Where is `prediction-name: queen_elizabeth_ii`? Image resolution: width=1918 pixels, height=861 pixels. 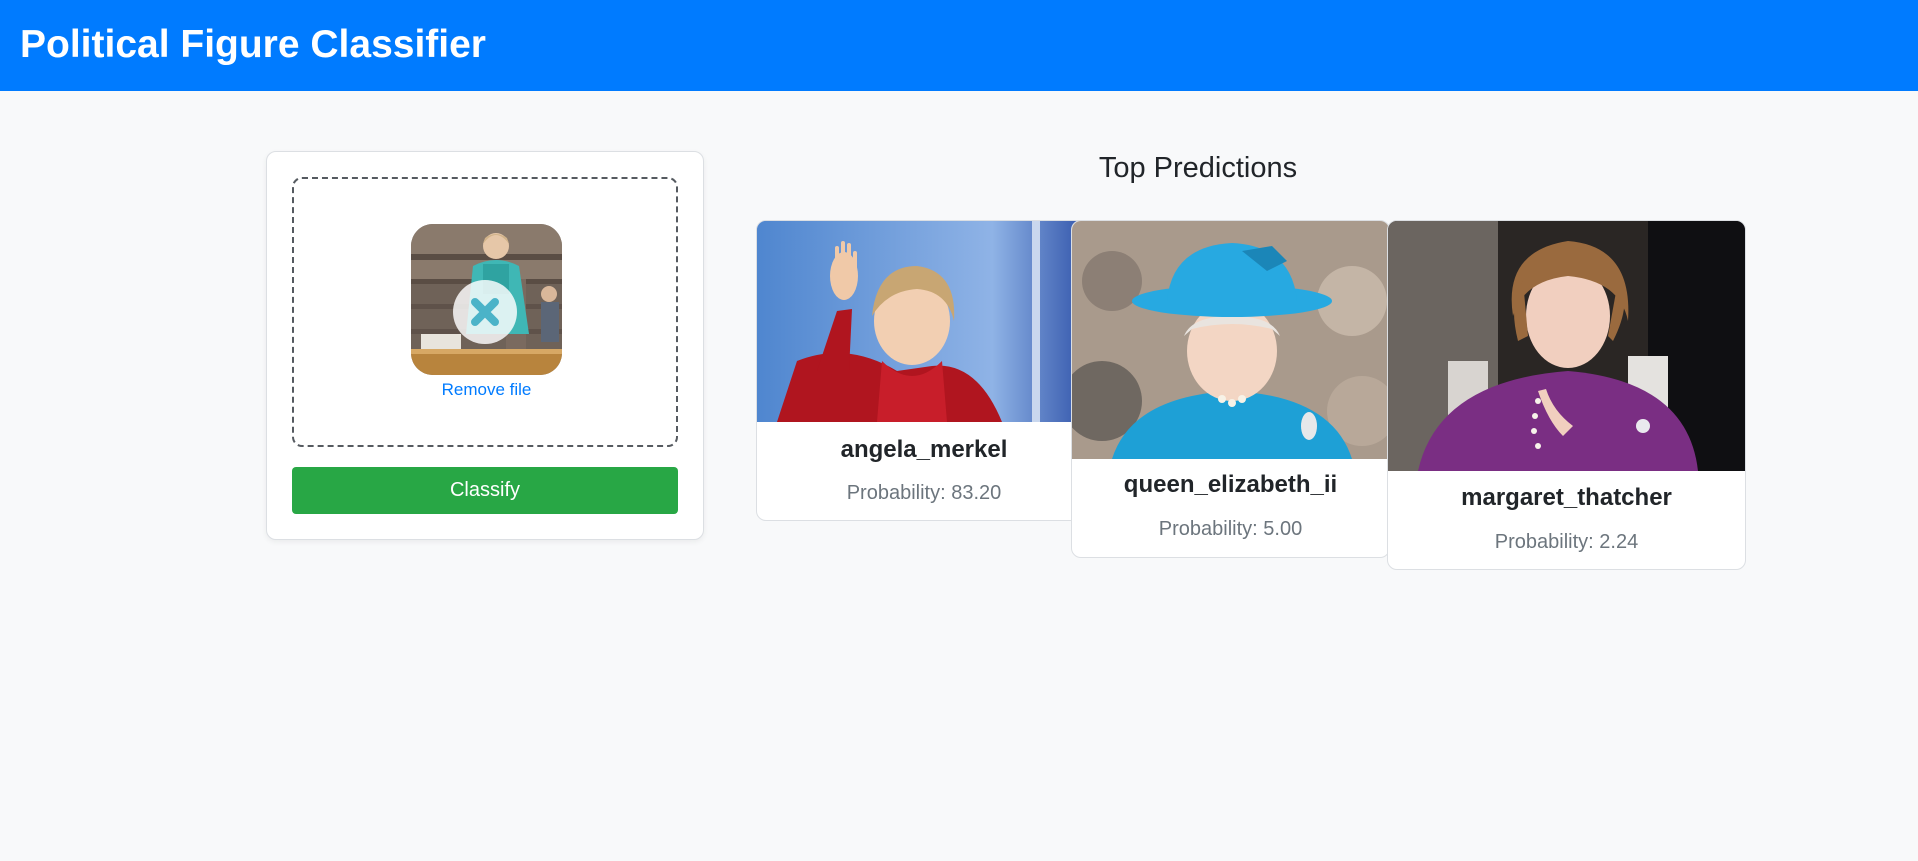 prediction-name: queen_elizabeth_ii is located at coordinates (1230, 484).